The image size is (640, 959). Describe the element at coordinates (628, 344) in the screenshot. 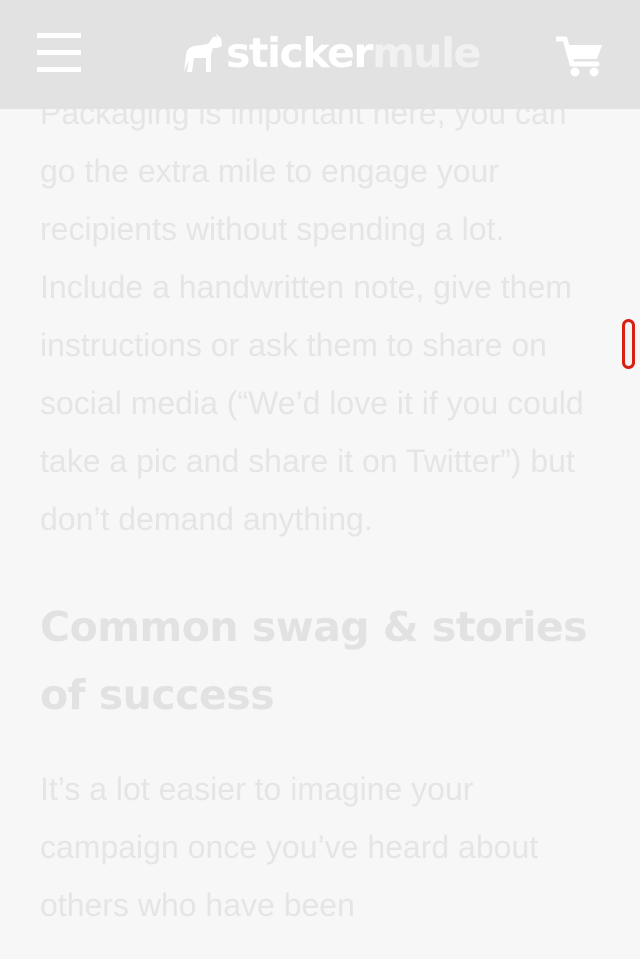

I see `side-tab-widget` at that location.